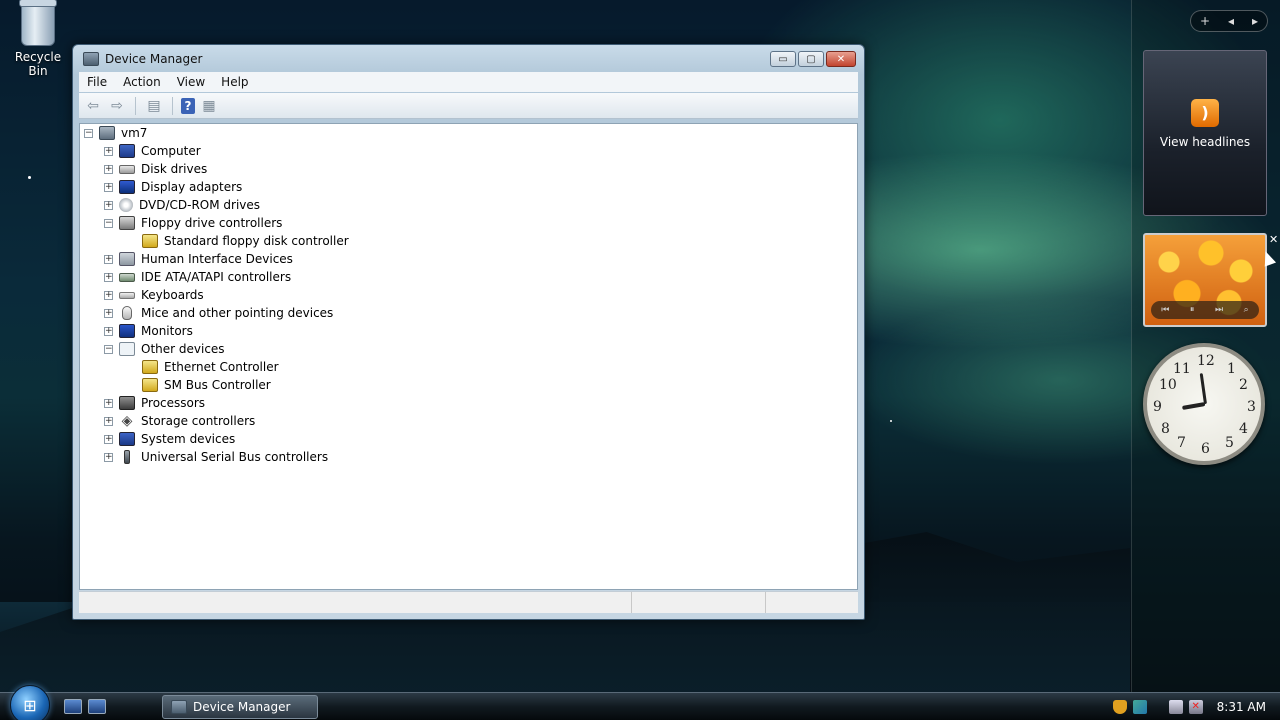 The width and height of the screenshot is (1280, 720). I want to click on dvd-drive-icon, so click(126, 205).